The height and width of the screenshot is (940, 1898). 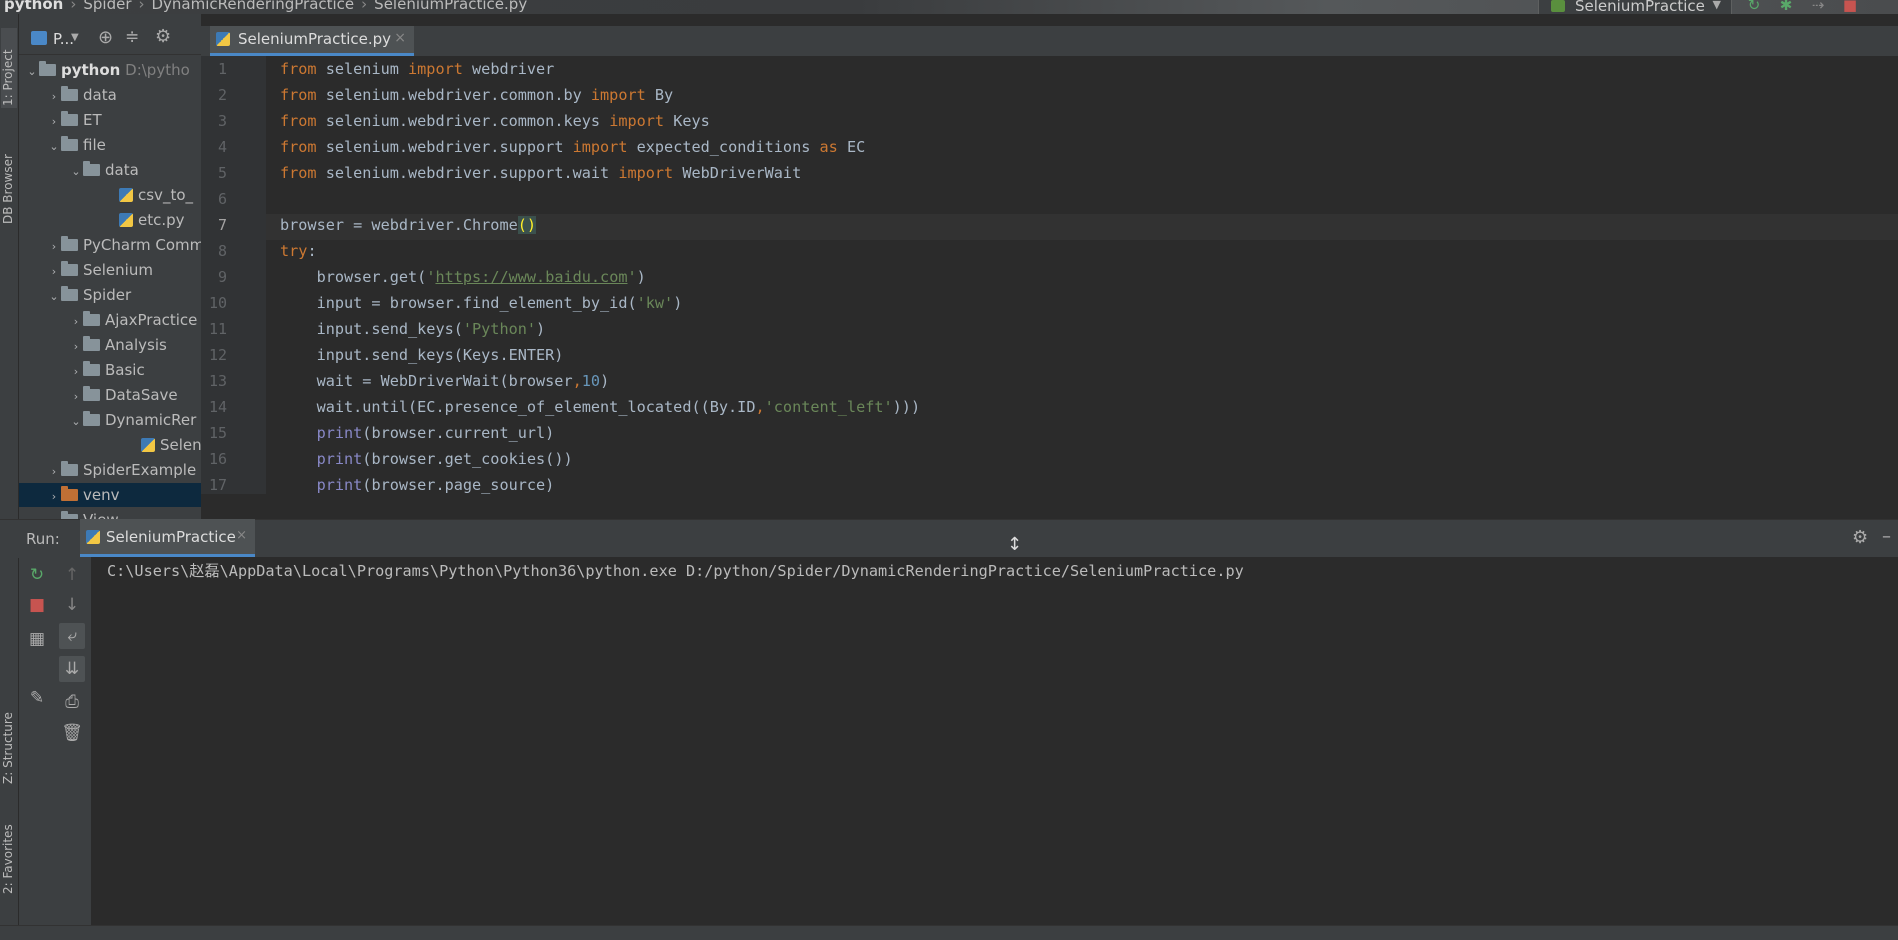 I want to click on arrow-down-icon: ↓, so click(x=72, y=605).